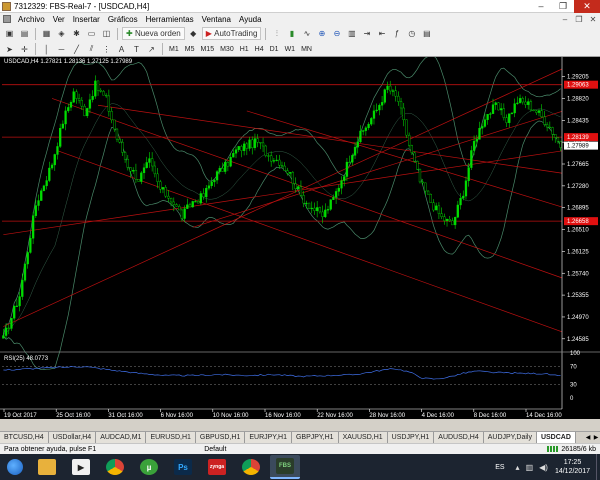  Describe the element at coordinates (170, 19) in the screenshot. I see `menu-herramientas: Herramientas` at that location.